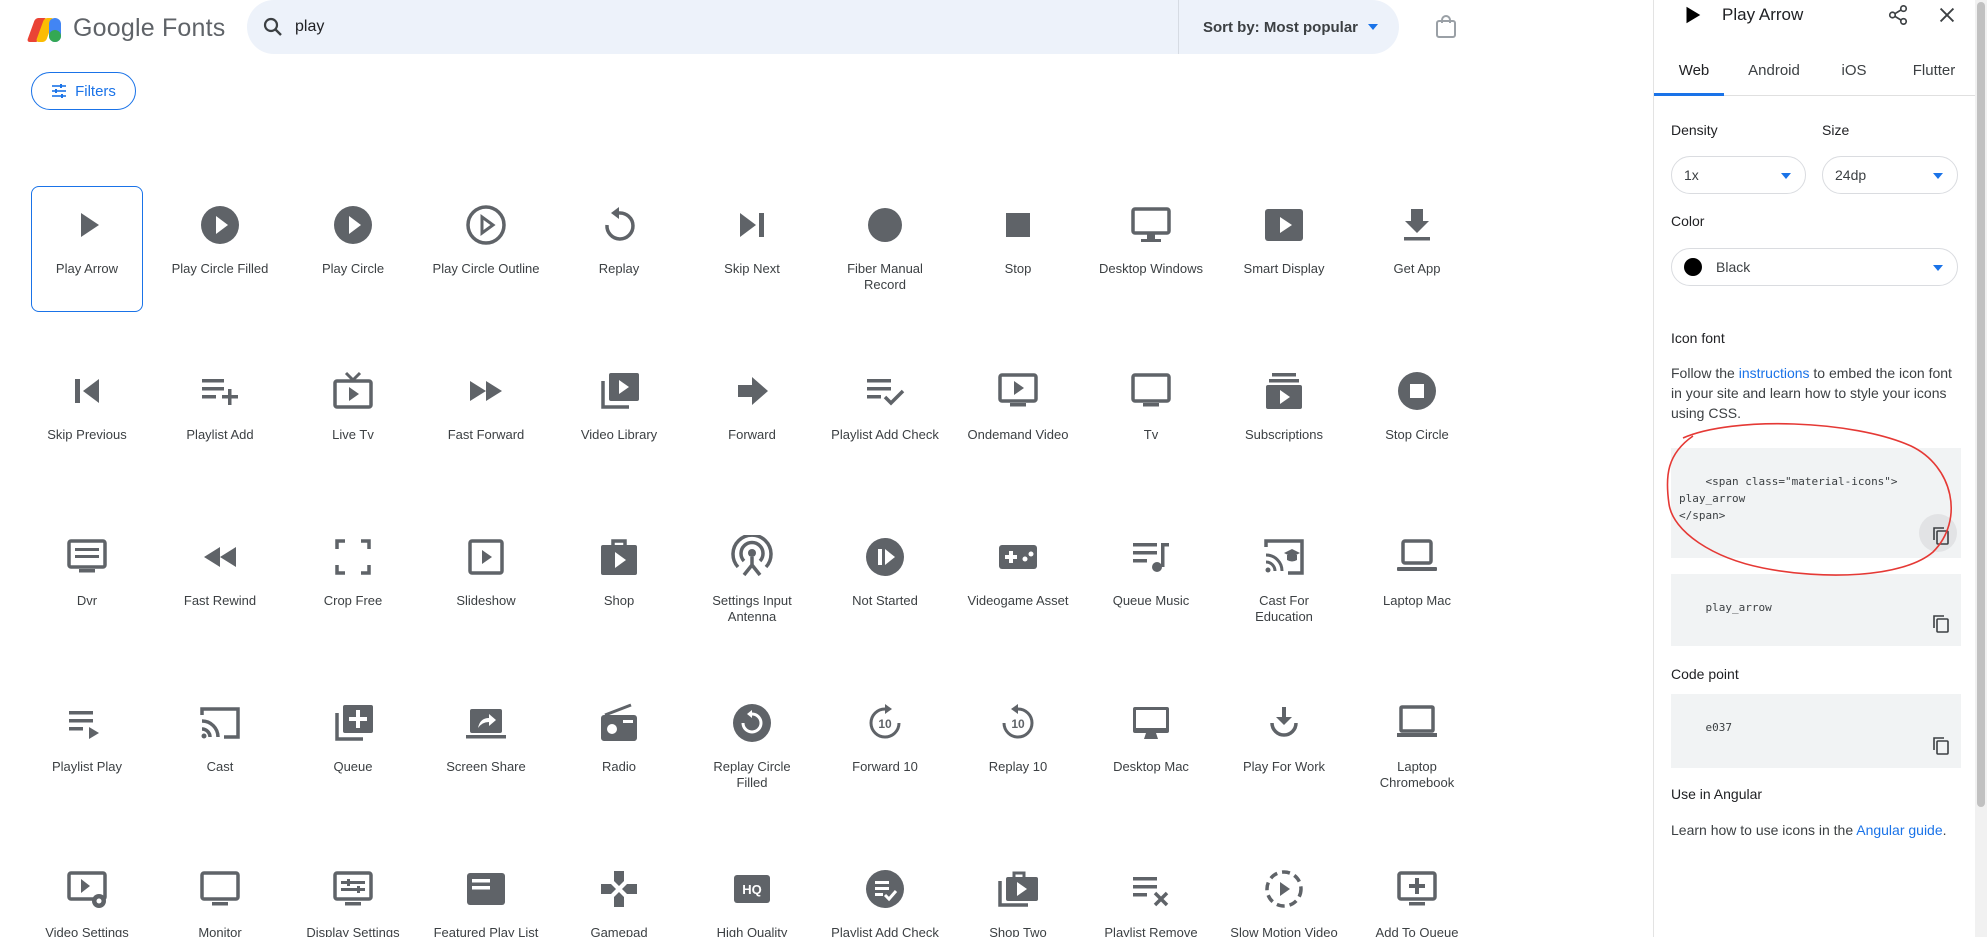 The image size is (1987, 937). I want to click on desktop-windows-icon, so click(1151, 224).